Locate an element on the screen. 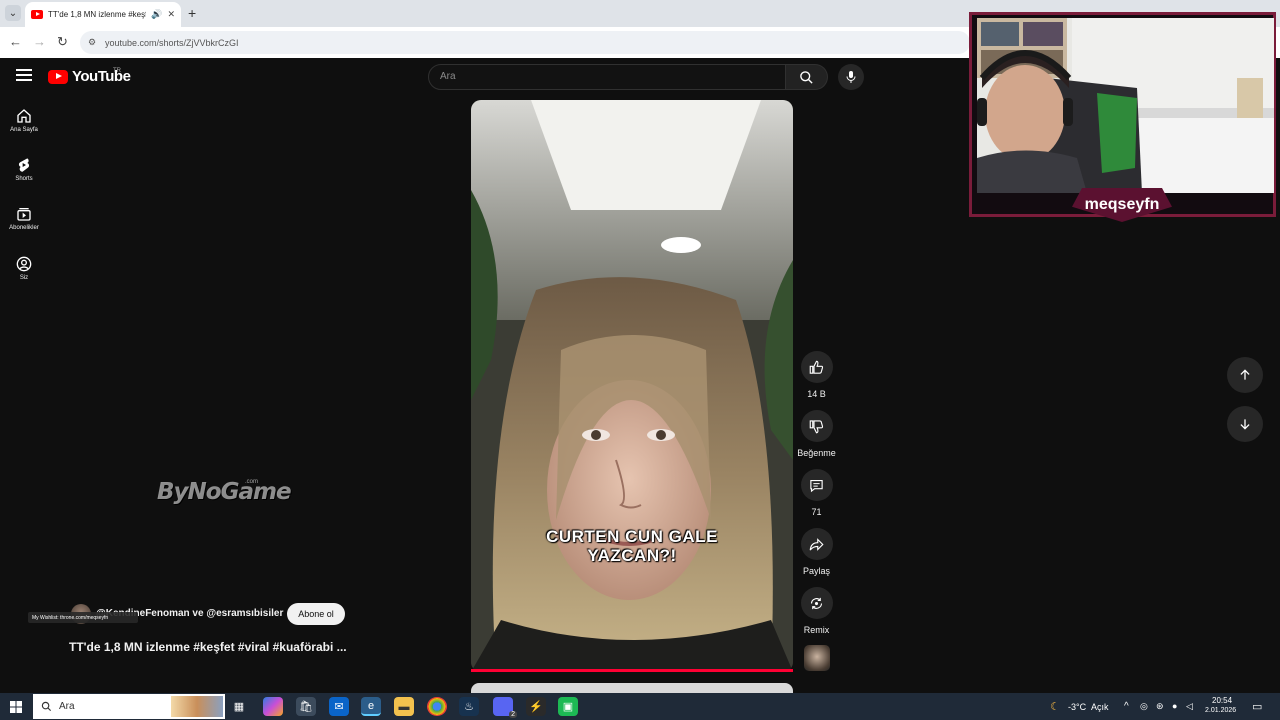 This screenshot has width=1280, height=720. like-action: 14 B is located at coordinates (816, 375).